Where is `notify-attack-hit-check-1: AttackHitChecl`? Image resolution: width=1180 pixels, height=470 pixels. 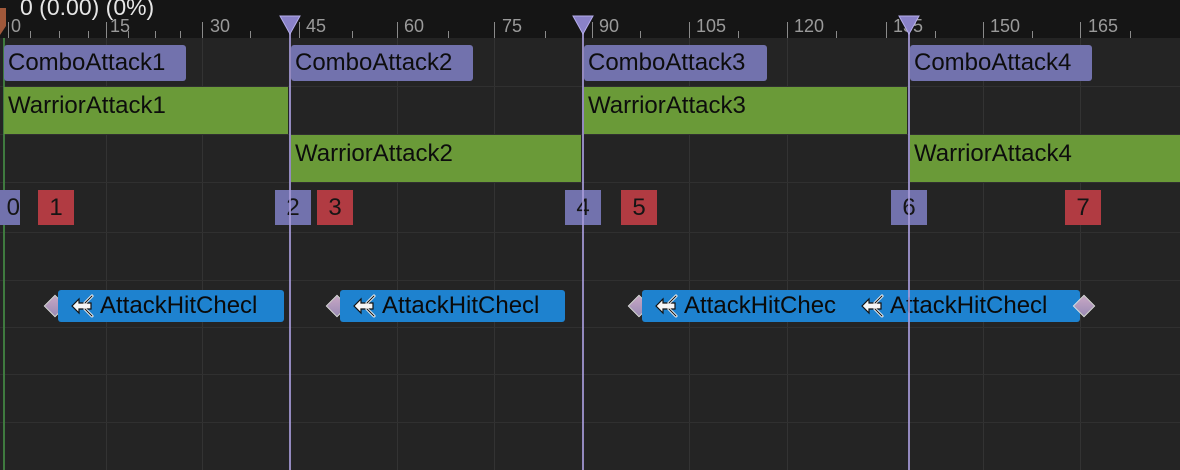 notify-attack-hit-check-1: AttackHitChecl is located at coordinates (171, 306).